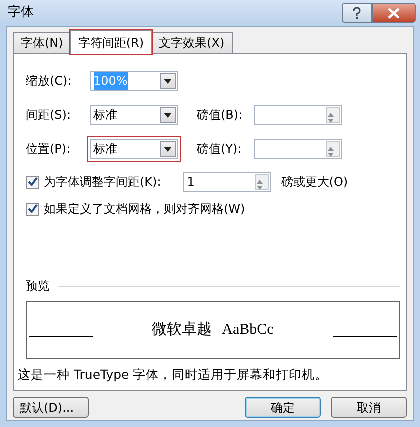 The image size is (420, 427). I want to click on field-label: 位置(P):, so click(49, 149).